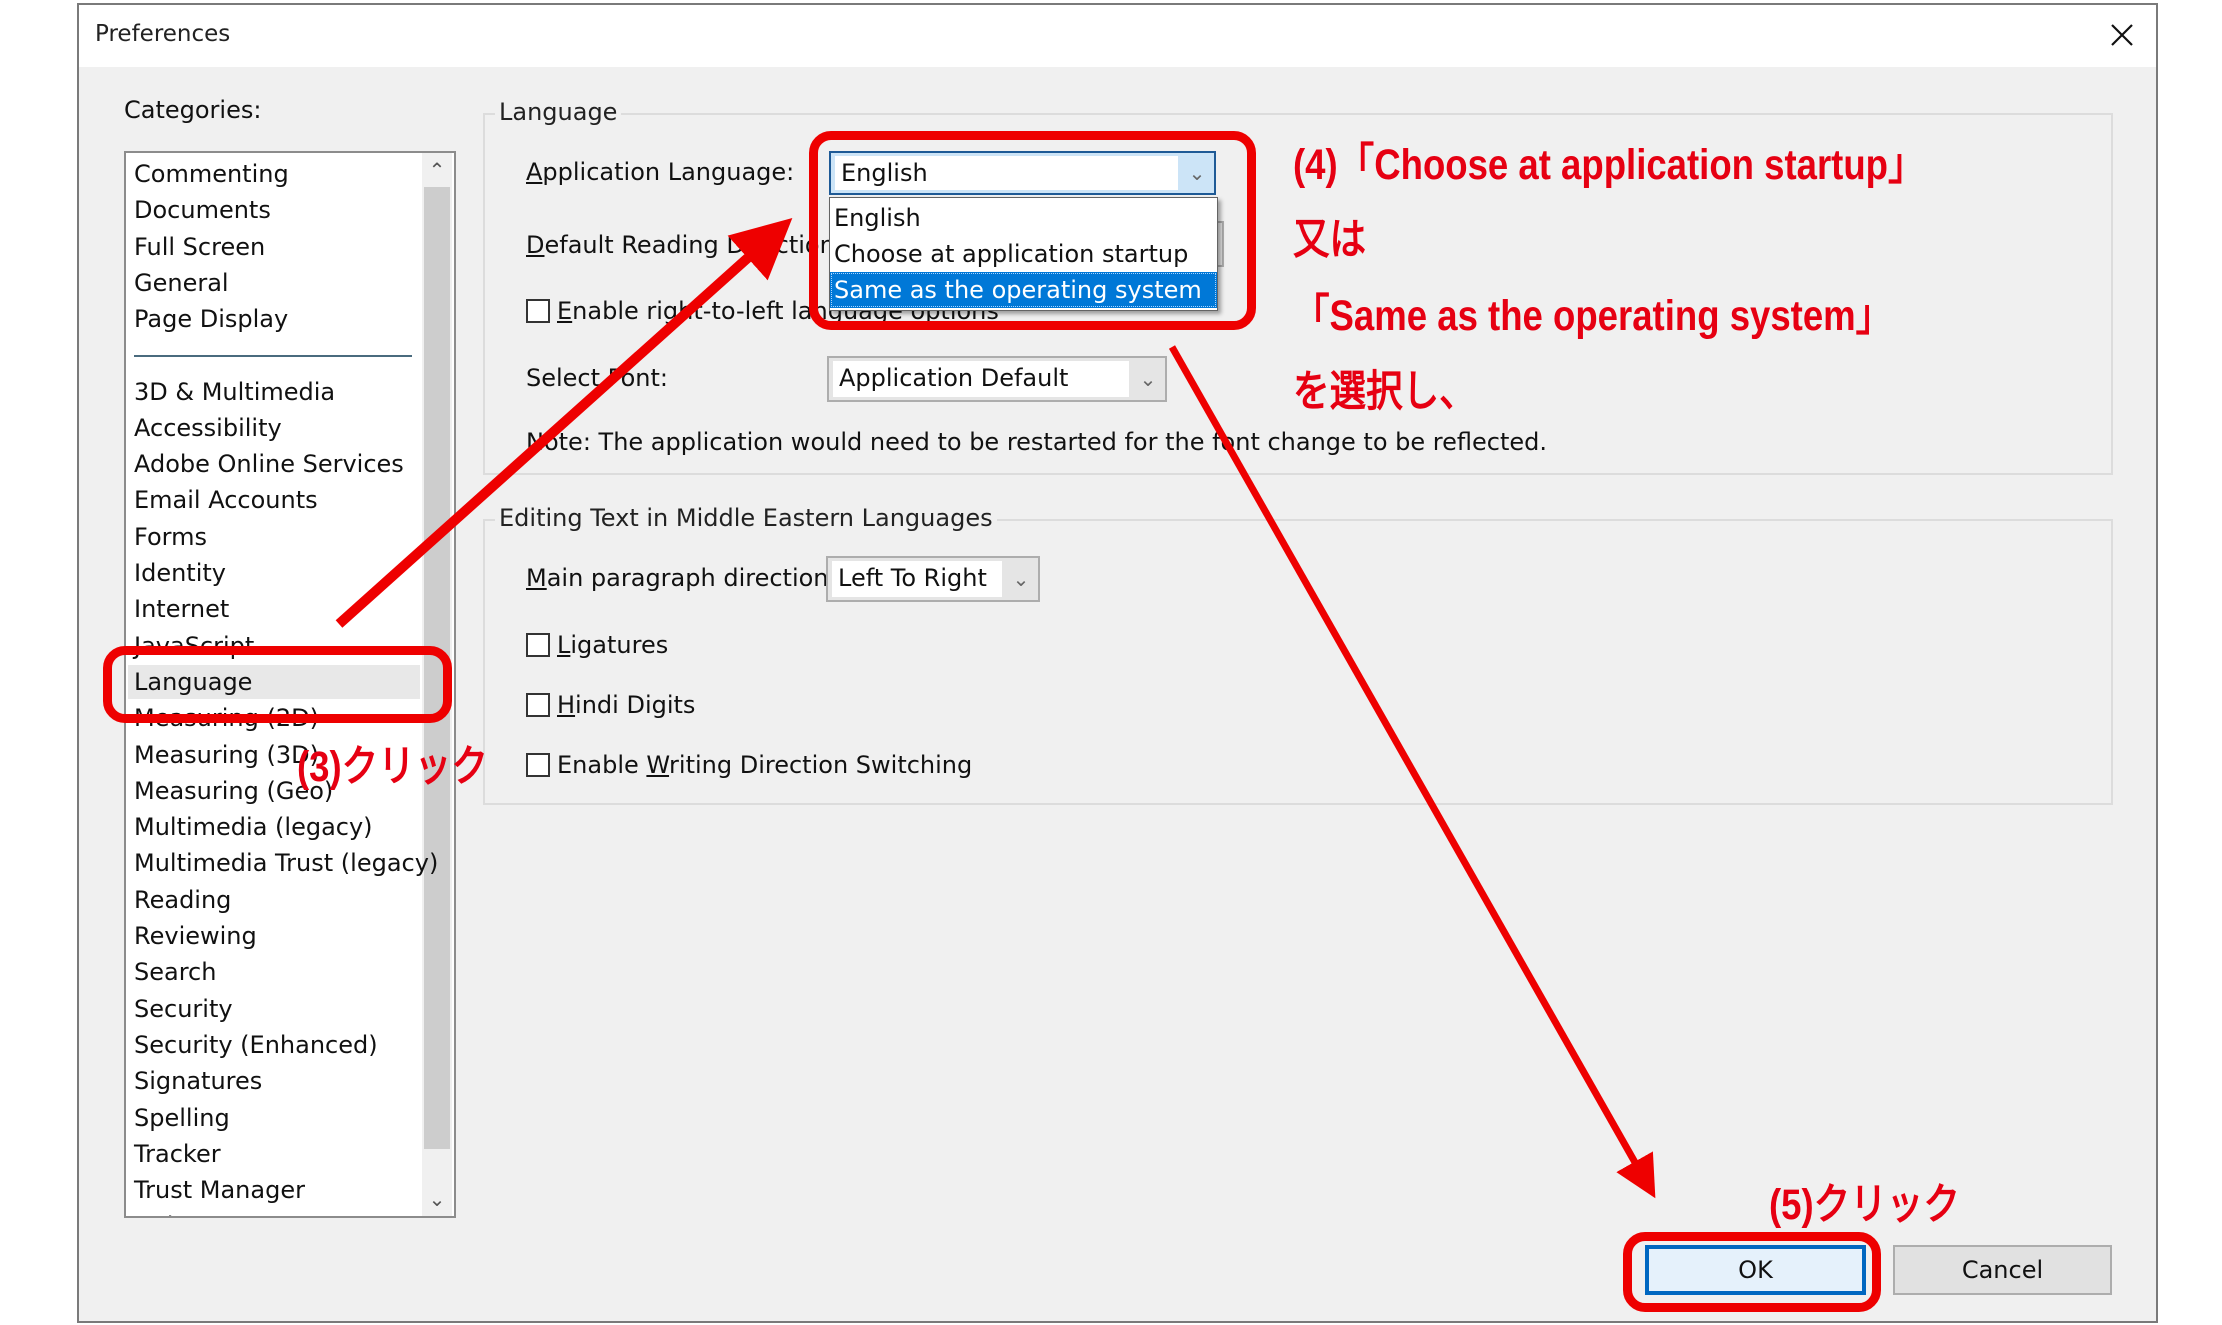 Image resolution: width=2222 pixels, height=1325 pixels. Describe the element at coordinates (1412, 772) in the screenshot. I see `arrow-to-ok-button` at that location.